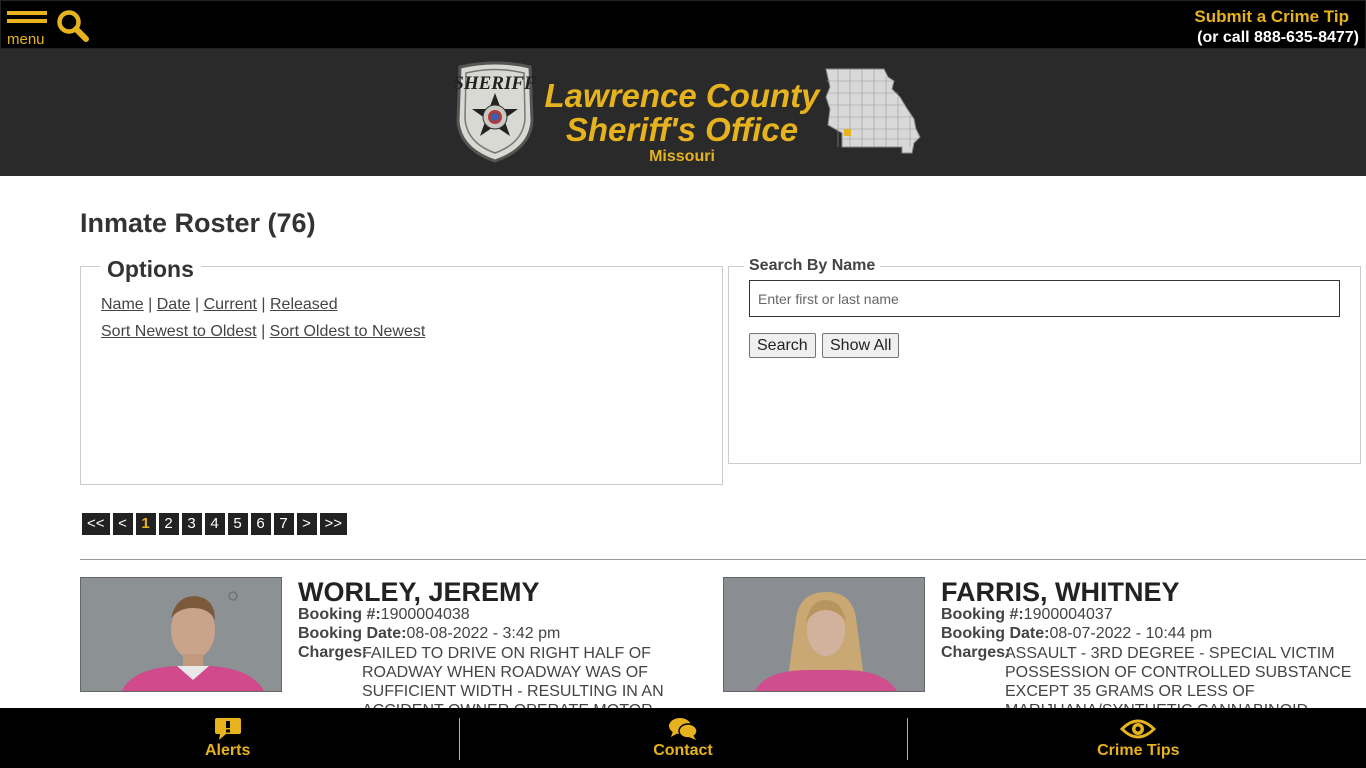  Describe the element at coordinates (812, 266) in the screenshot. I see `search-legend: Search By Name` at that location.